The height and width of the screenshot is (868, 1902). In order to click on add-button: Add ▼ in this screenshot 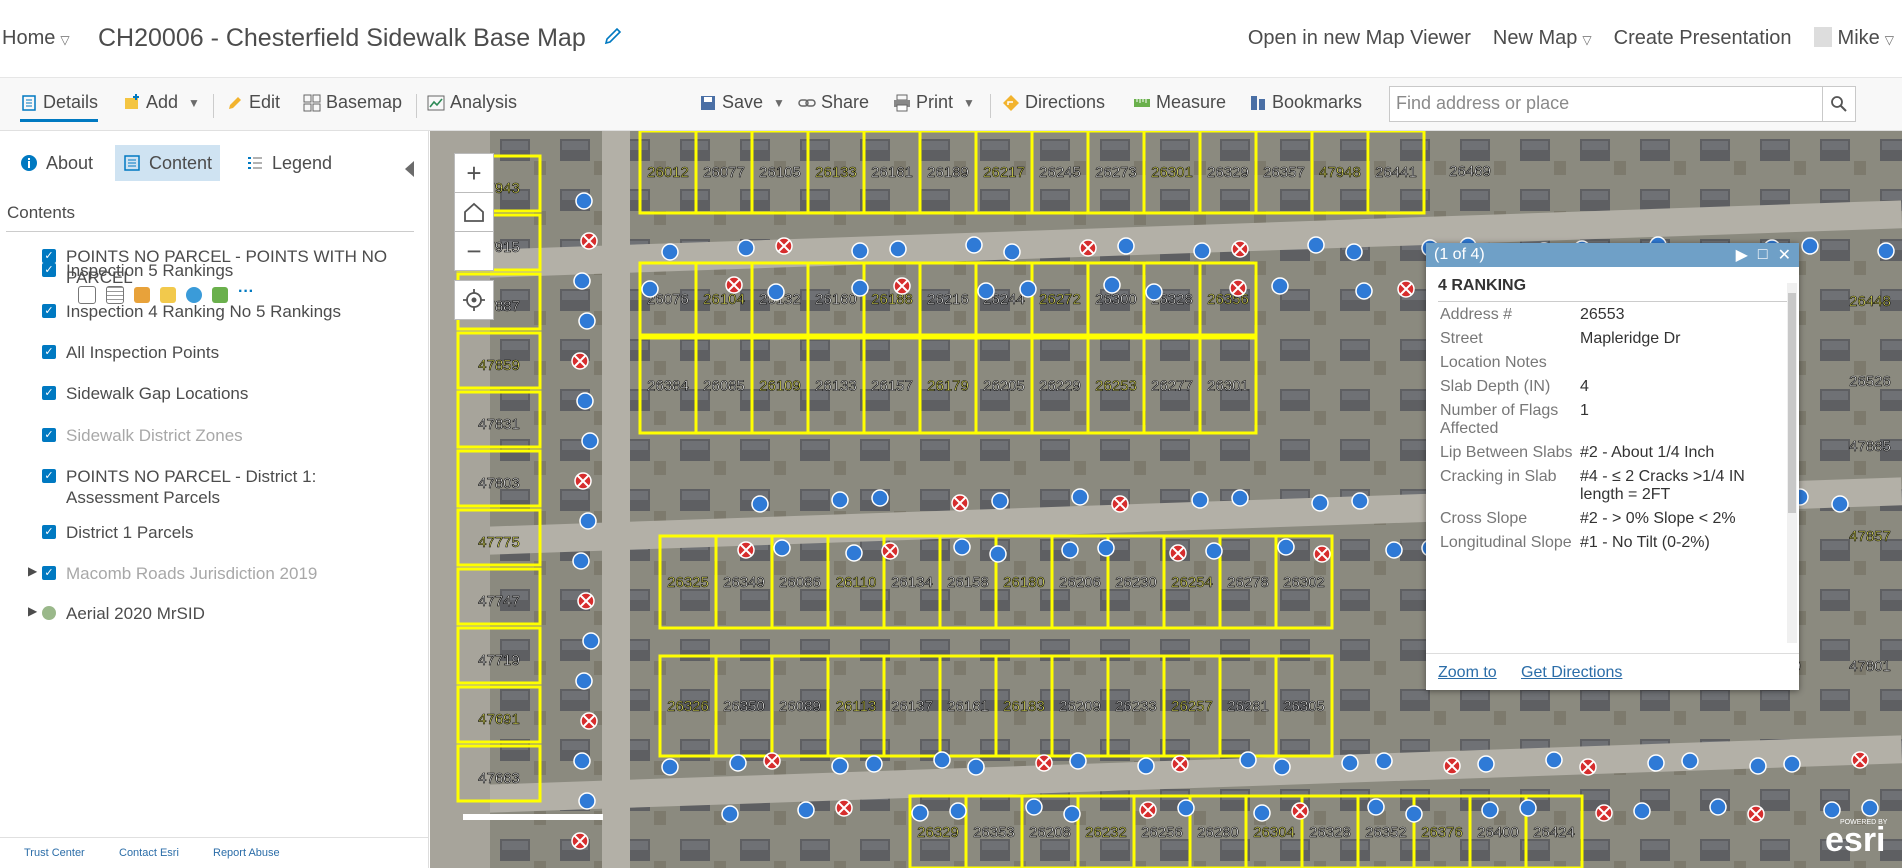, I will do `click(161, 102)`.